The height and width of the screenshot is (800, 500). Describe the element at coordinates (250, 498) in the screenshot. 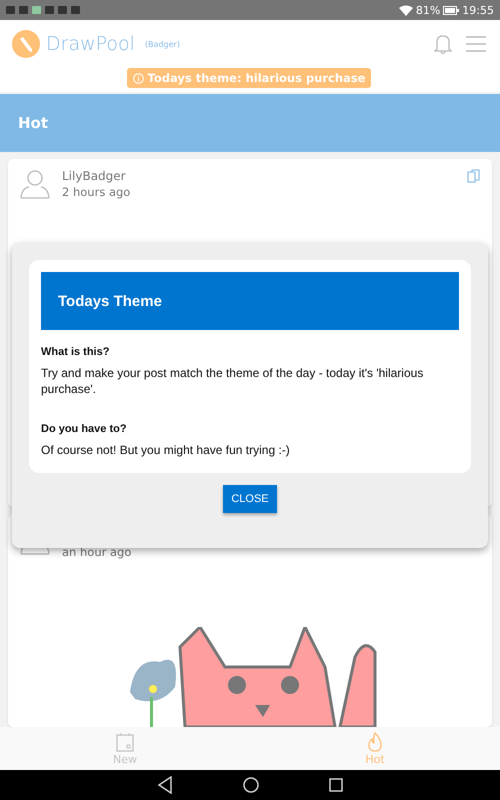

I see `close-button: CLOSE` at that location.